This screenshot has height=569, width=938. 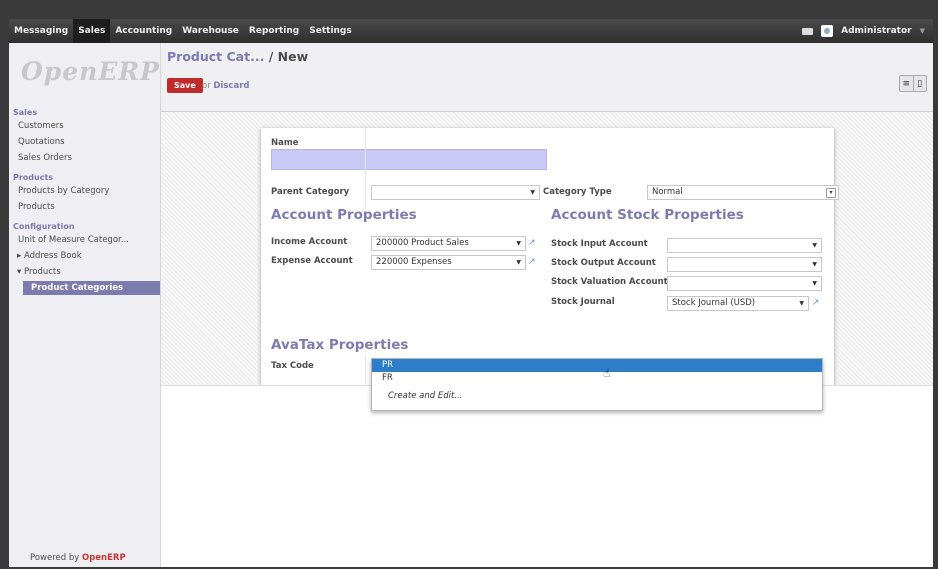 What do you see at coordinates (743, 192) in the screenshot?
I see `category-type-select: Normal ▾` at bounding box center [743, 192].